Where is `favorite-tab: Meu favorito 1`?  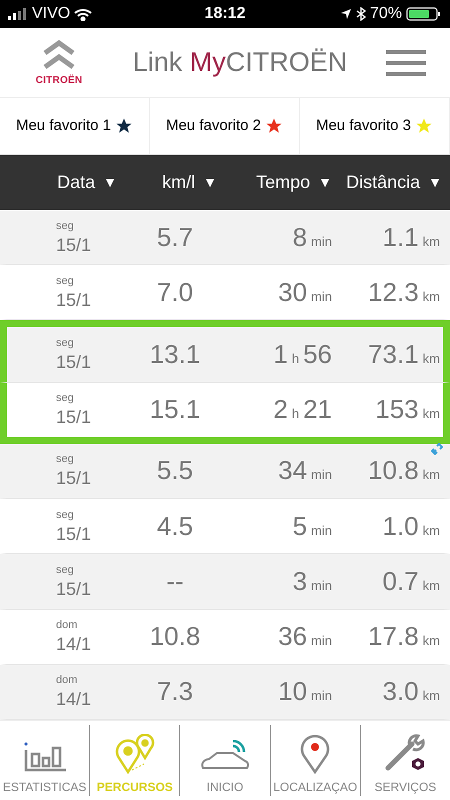
favorite-tab: Meu favorito 1 is located at coordinates (75, 126).